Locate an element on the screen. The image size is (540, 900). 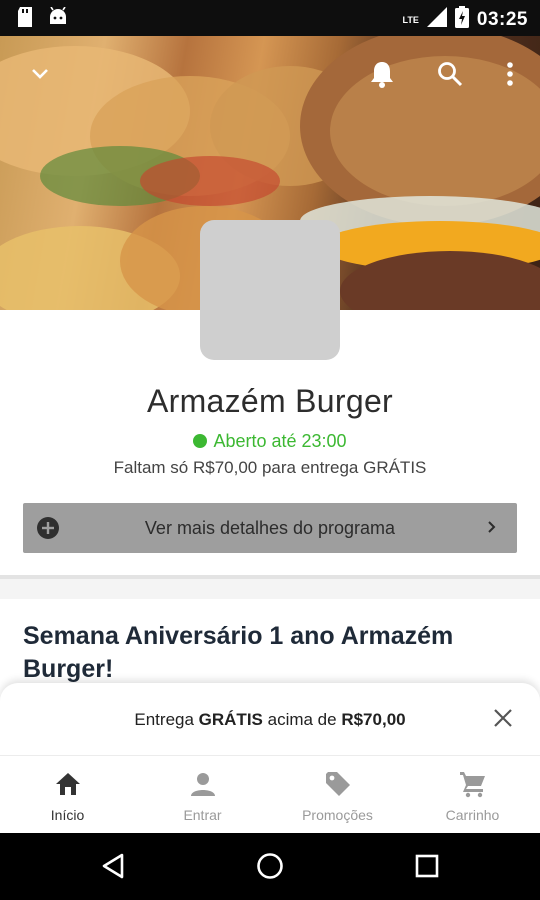
tag-icon is located at coordinates (338, 784).